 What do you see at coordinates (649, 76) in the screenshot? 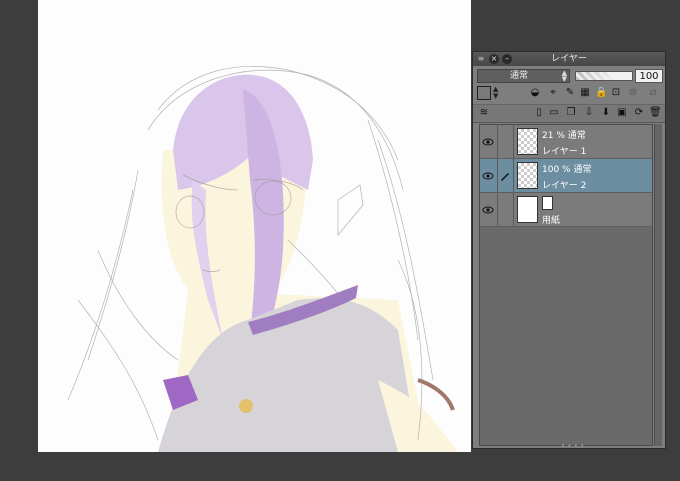
I see `opacity-value: 100` at bounding box center [649, 76].